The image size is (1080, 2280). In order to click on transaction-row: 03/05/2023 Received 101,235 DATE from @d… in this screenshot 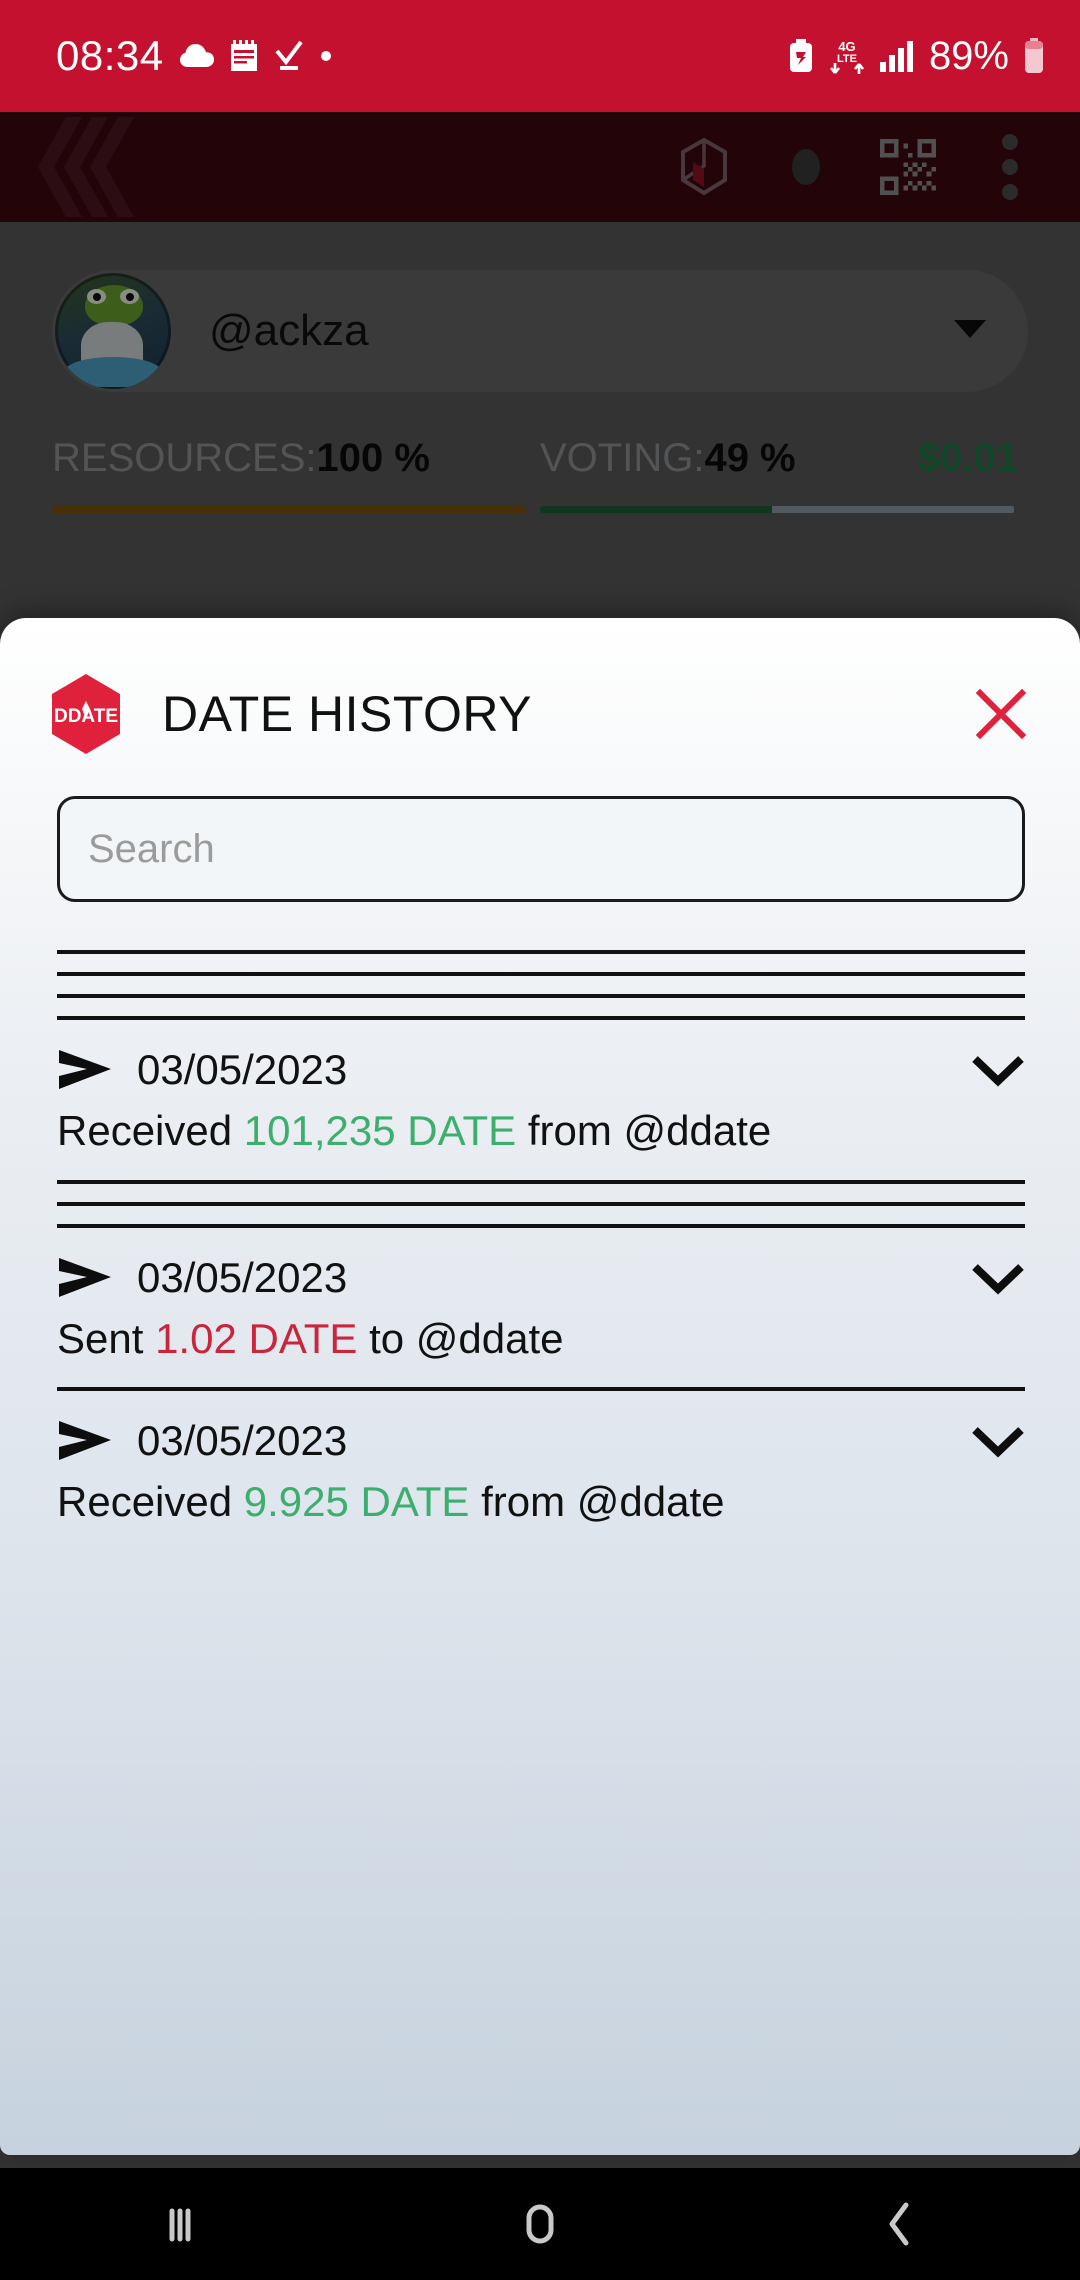, I will do `click(540, 1100)`.